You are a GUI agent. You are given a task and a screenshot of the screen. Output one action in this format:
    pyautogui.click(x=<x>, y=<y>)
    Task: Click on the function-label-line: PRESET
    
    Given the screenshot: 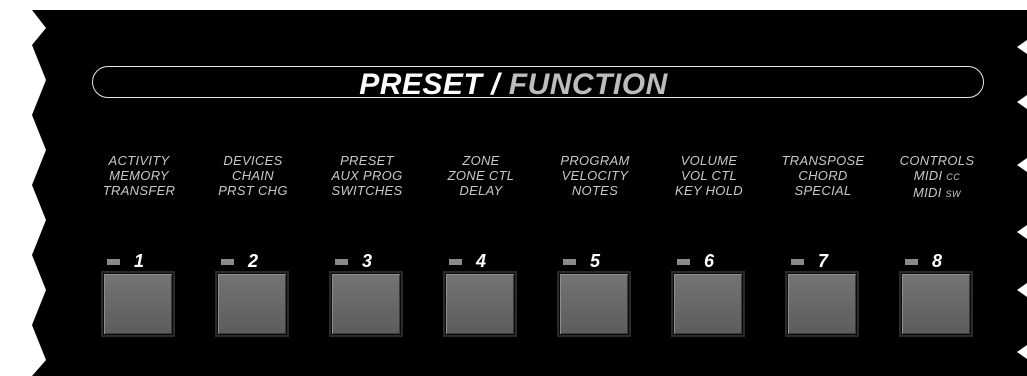 What is the action you would take?
    pyautogui.click(x=367, y=160)
    